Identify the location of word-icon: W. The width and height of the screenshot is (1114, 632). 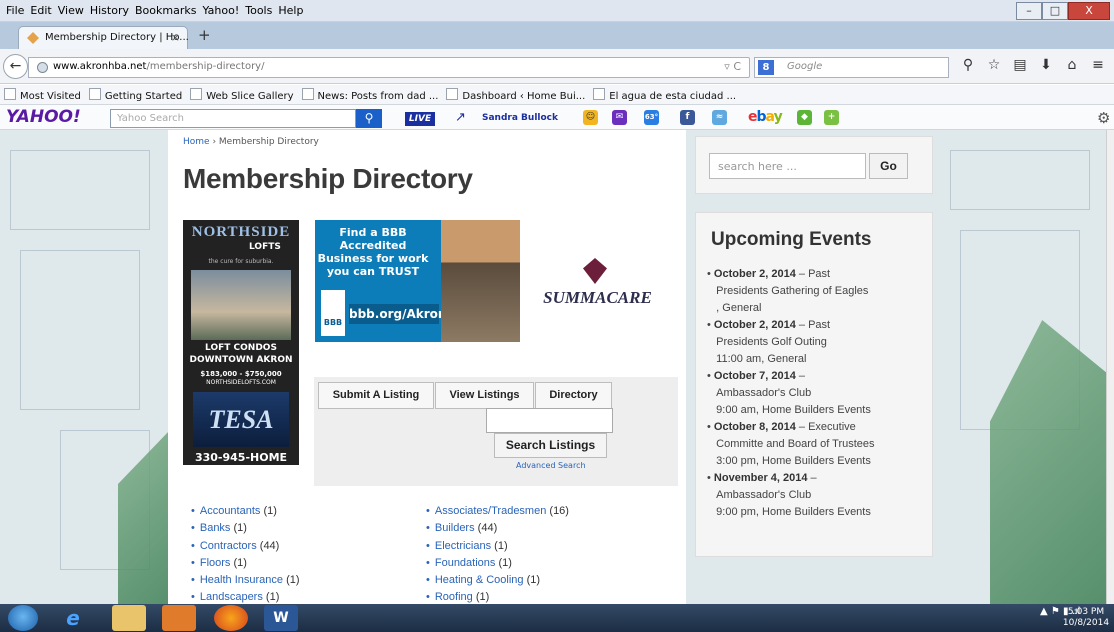
(281, 618).